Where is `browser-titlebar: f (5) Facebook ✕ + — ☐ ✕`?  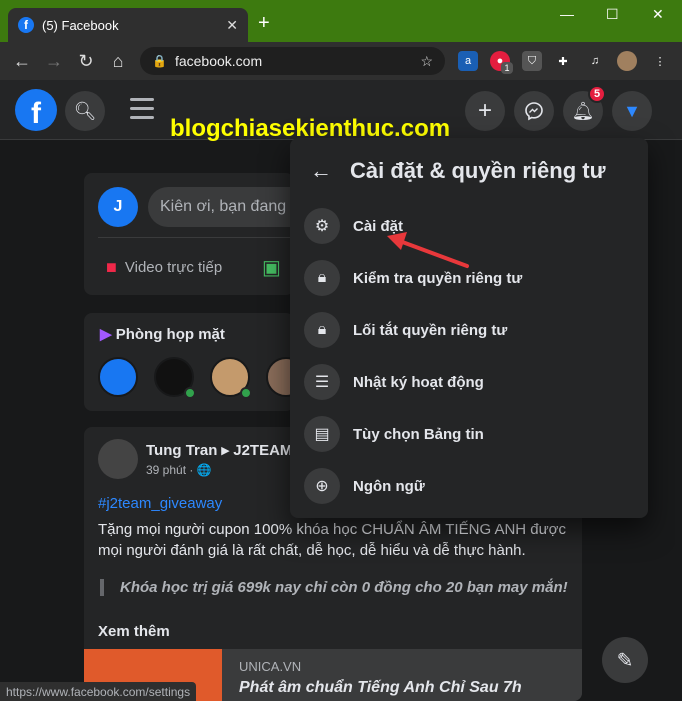
browser-titlebar: f (5) Facebook ✕ + — ☐ ✕ is located at coordinates (341, 21).